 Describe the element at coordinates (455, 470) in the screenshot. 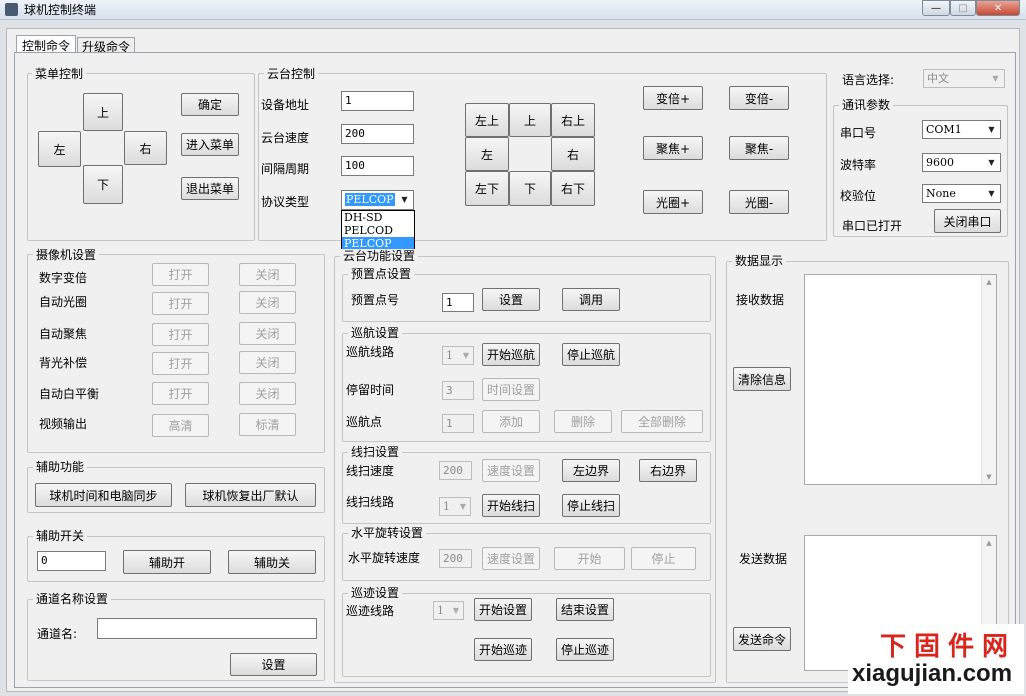

I see `scan-speed-input: 200` at that location.